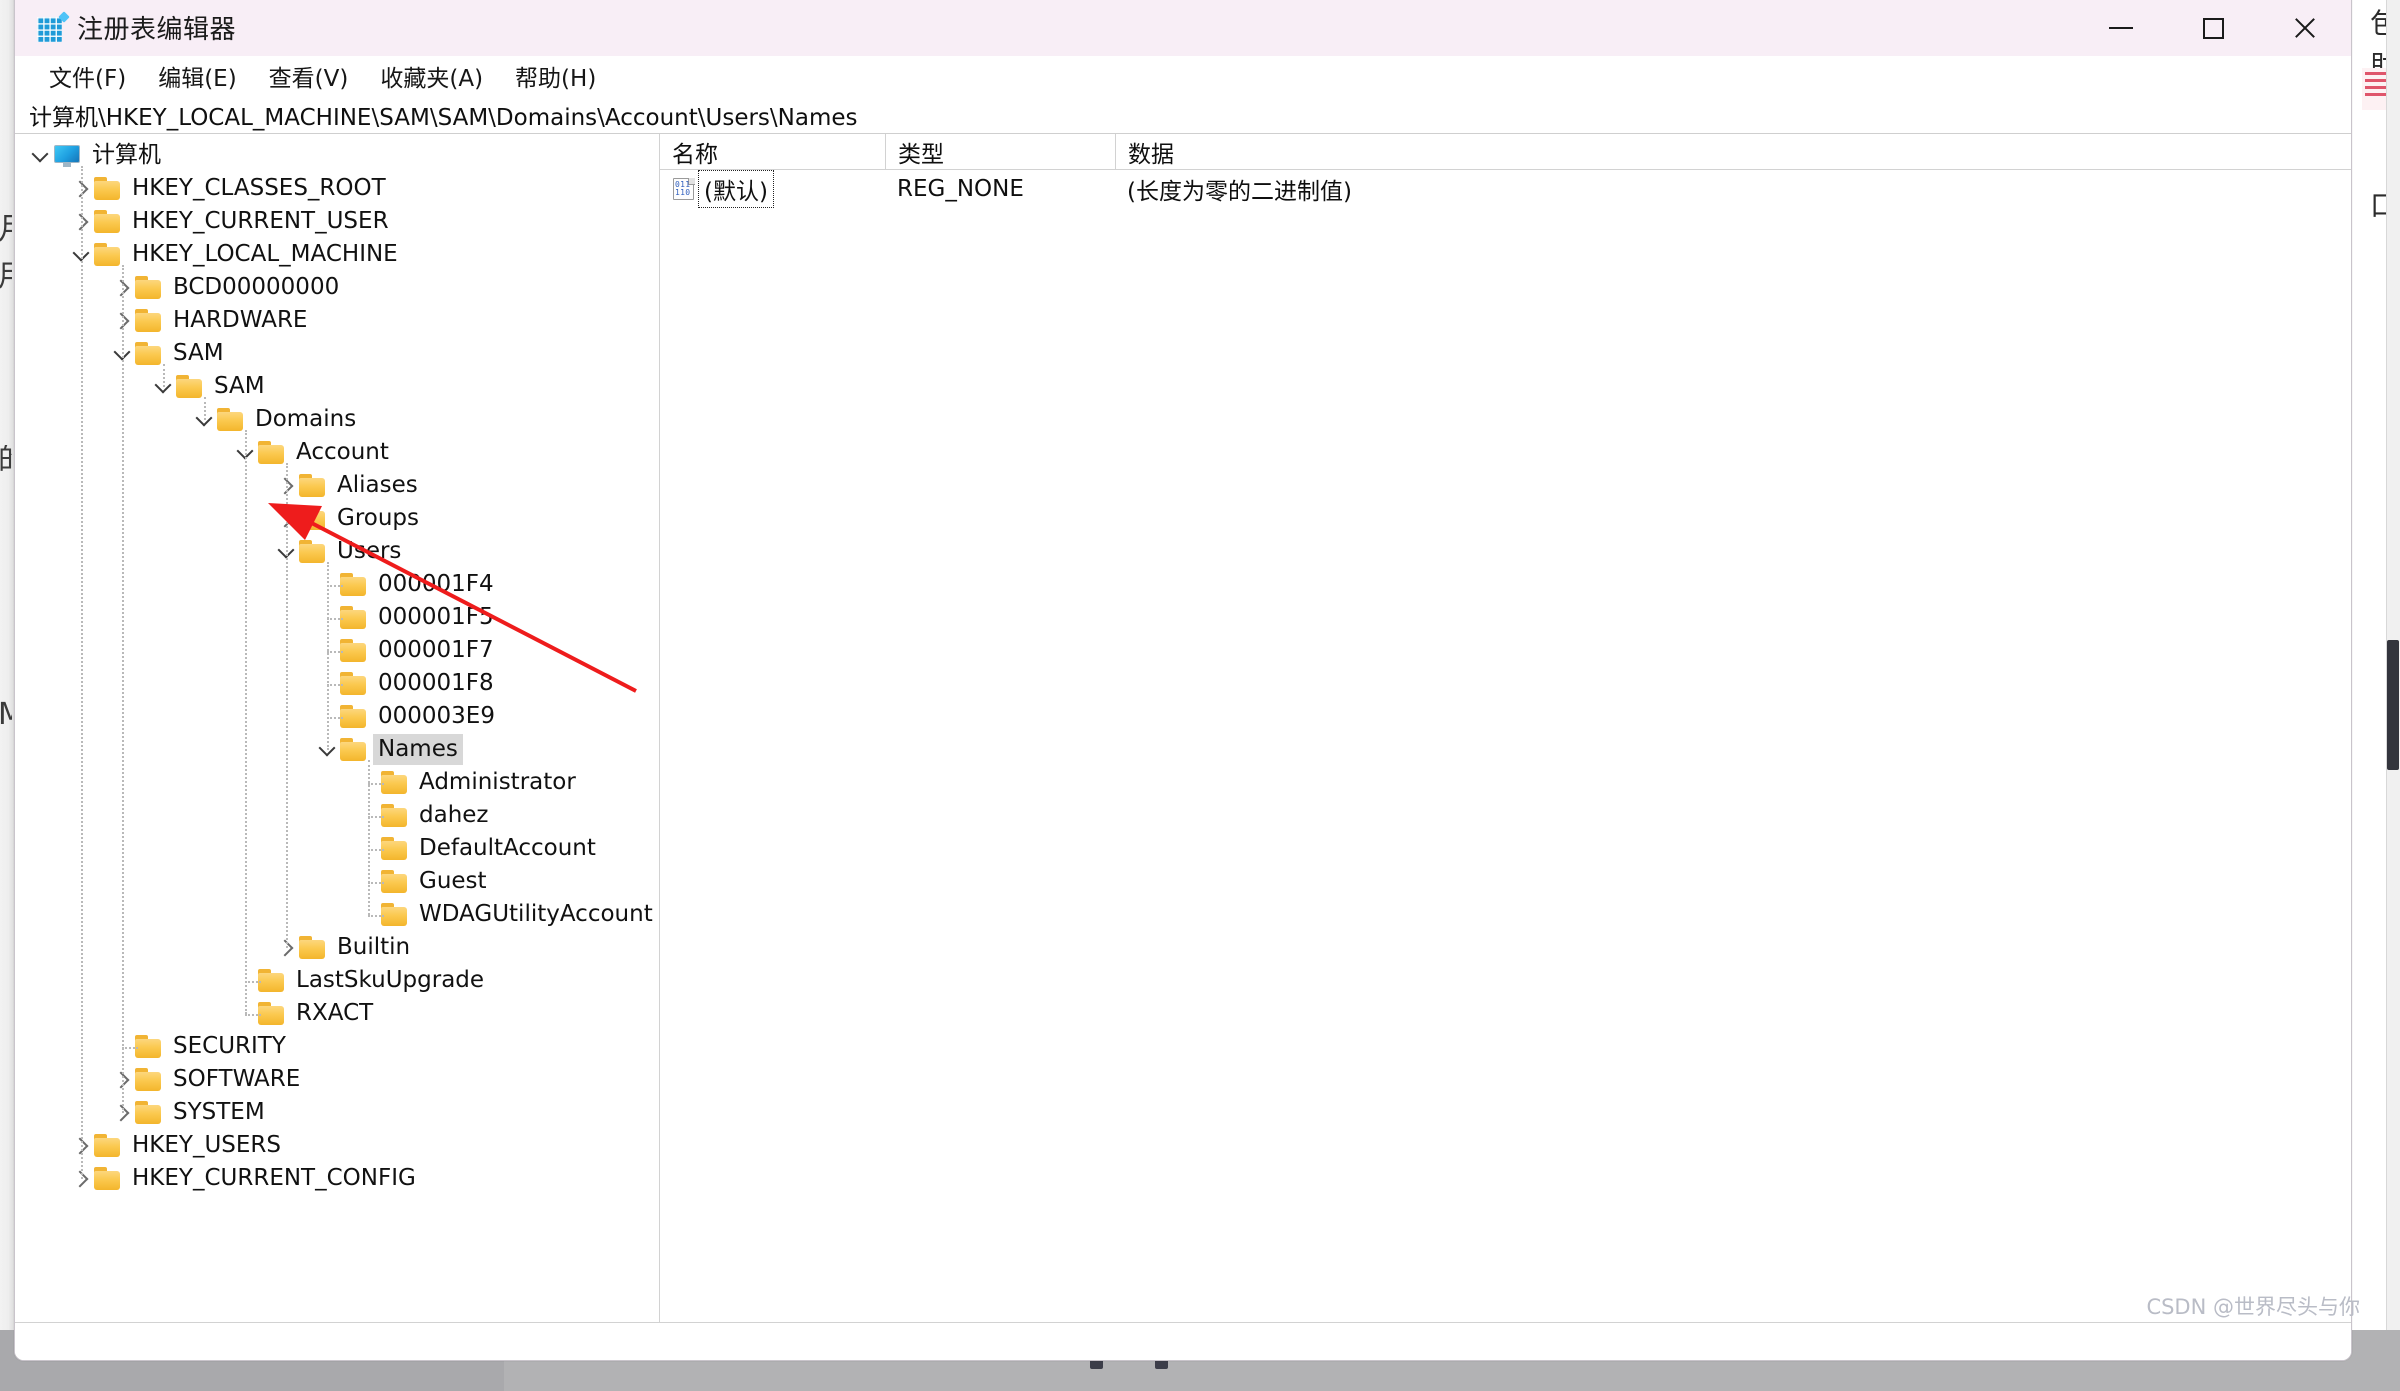  Describe the element at coordinates (87, 76) in the screenshot. I see `menu-file: 文件(F)` at that location.